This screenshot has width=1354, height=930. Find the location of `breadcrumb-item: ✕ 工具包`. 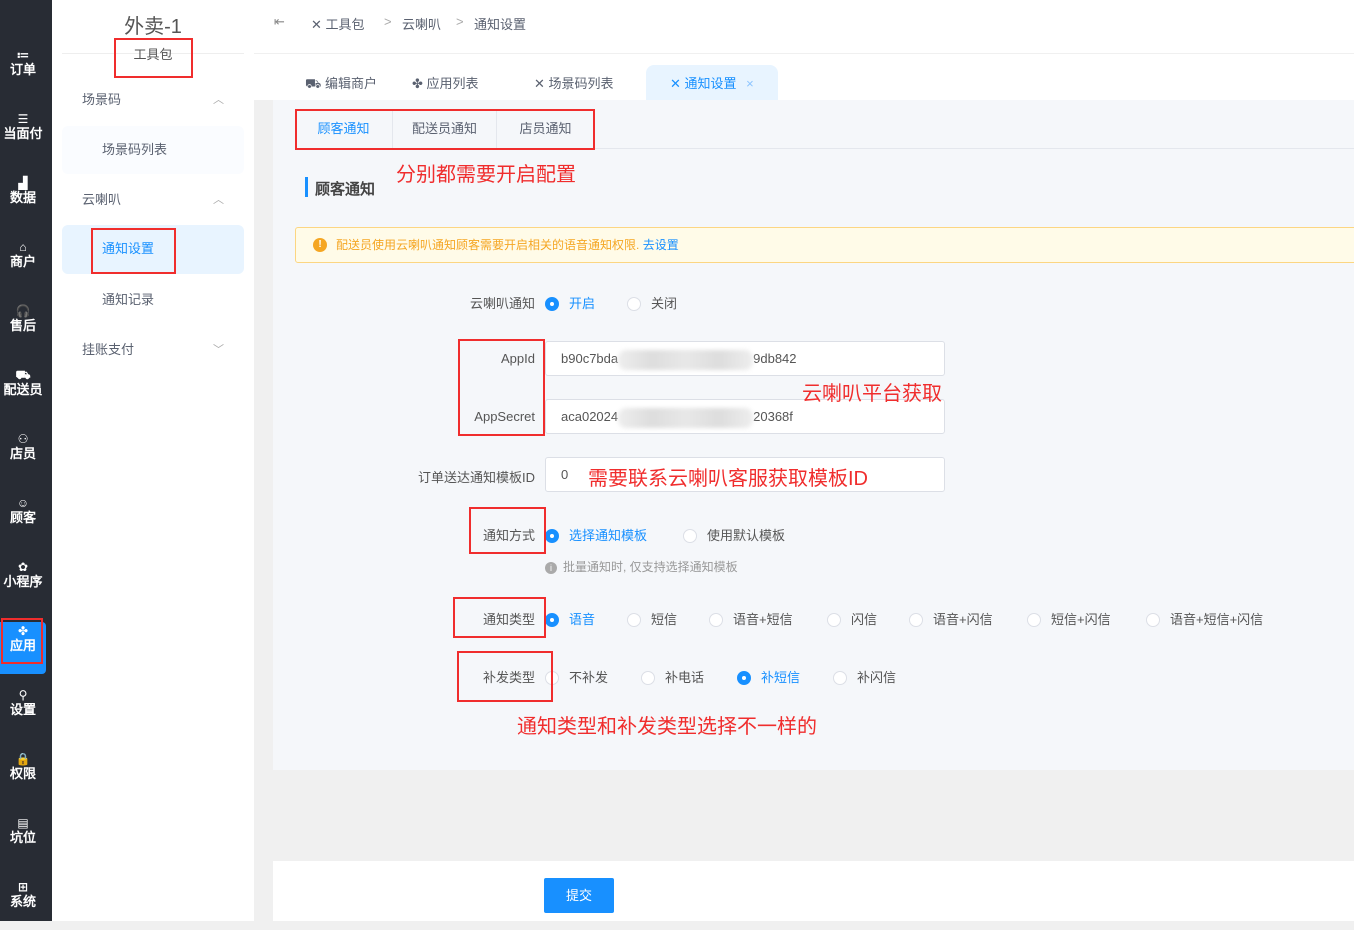

breadcrumb-item: ✕ 工具包 is located at coordinates (338, 23).